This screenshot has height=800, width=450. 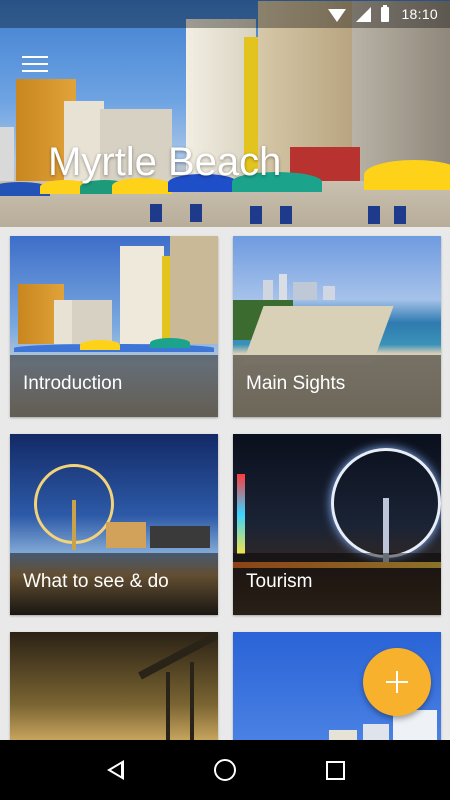 What do you see at coordinates (364, 14) in the screenshot?
I see `signal-icon` at bounding box center [364, 14].